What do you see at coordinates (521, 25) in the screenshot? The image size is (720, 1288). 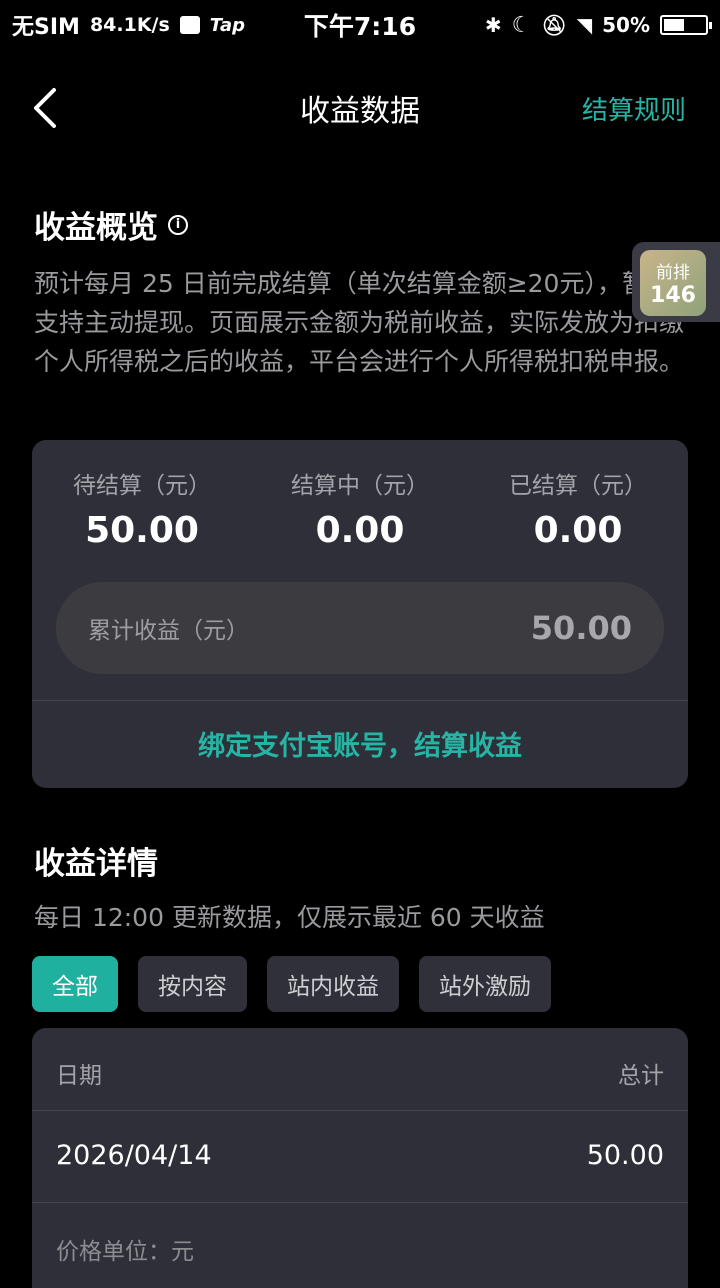 I see `moon-icon: ☾` at bounding box center [521, 25].